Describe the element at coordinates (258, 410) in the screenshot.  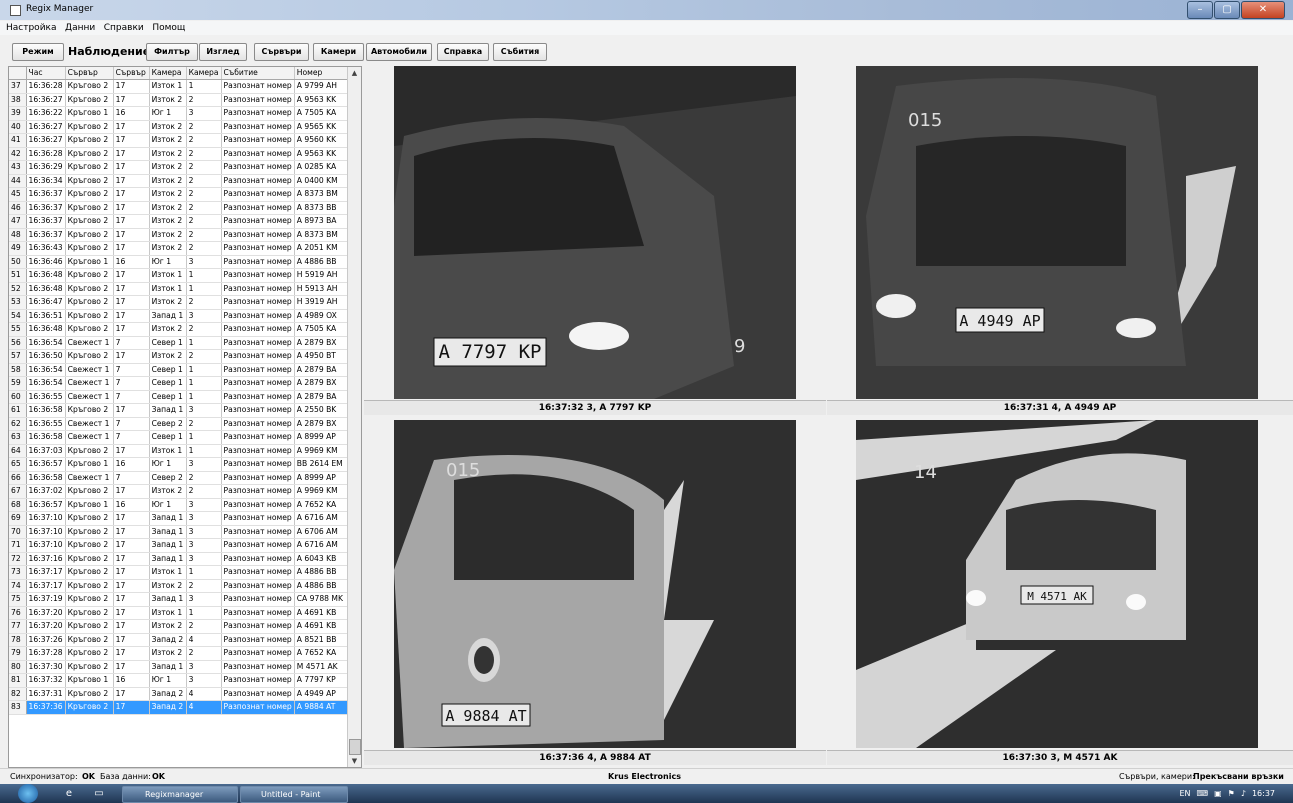
I see `cell-event: Разпознат номер` at that location.